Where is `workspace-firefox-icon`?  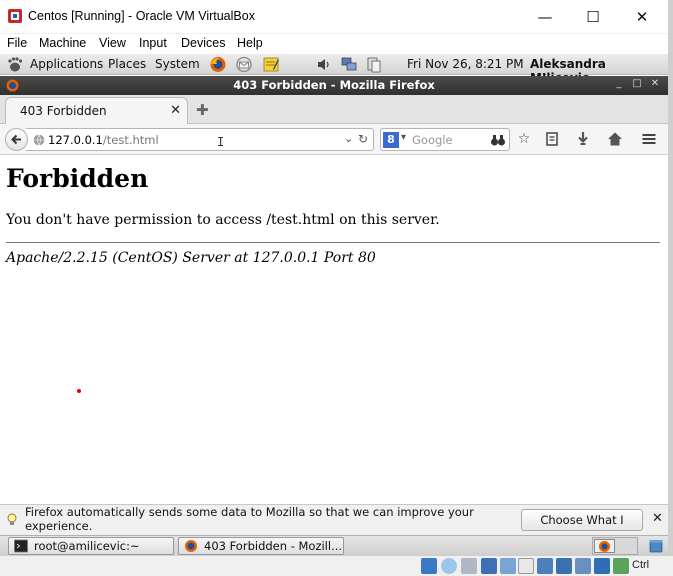 workspace-firefox-icon is located at coordinates (604, 546).